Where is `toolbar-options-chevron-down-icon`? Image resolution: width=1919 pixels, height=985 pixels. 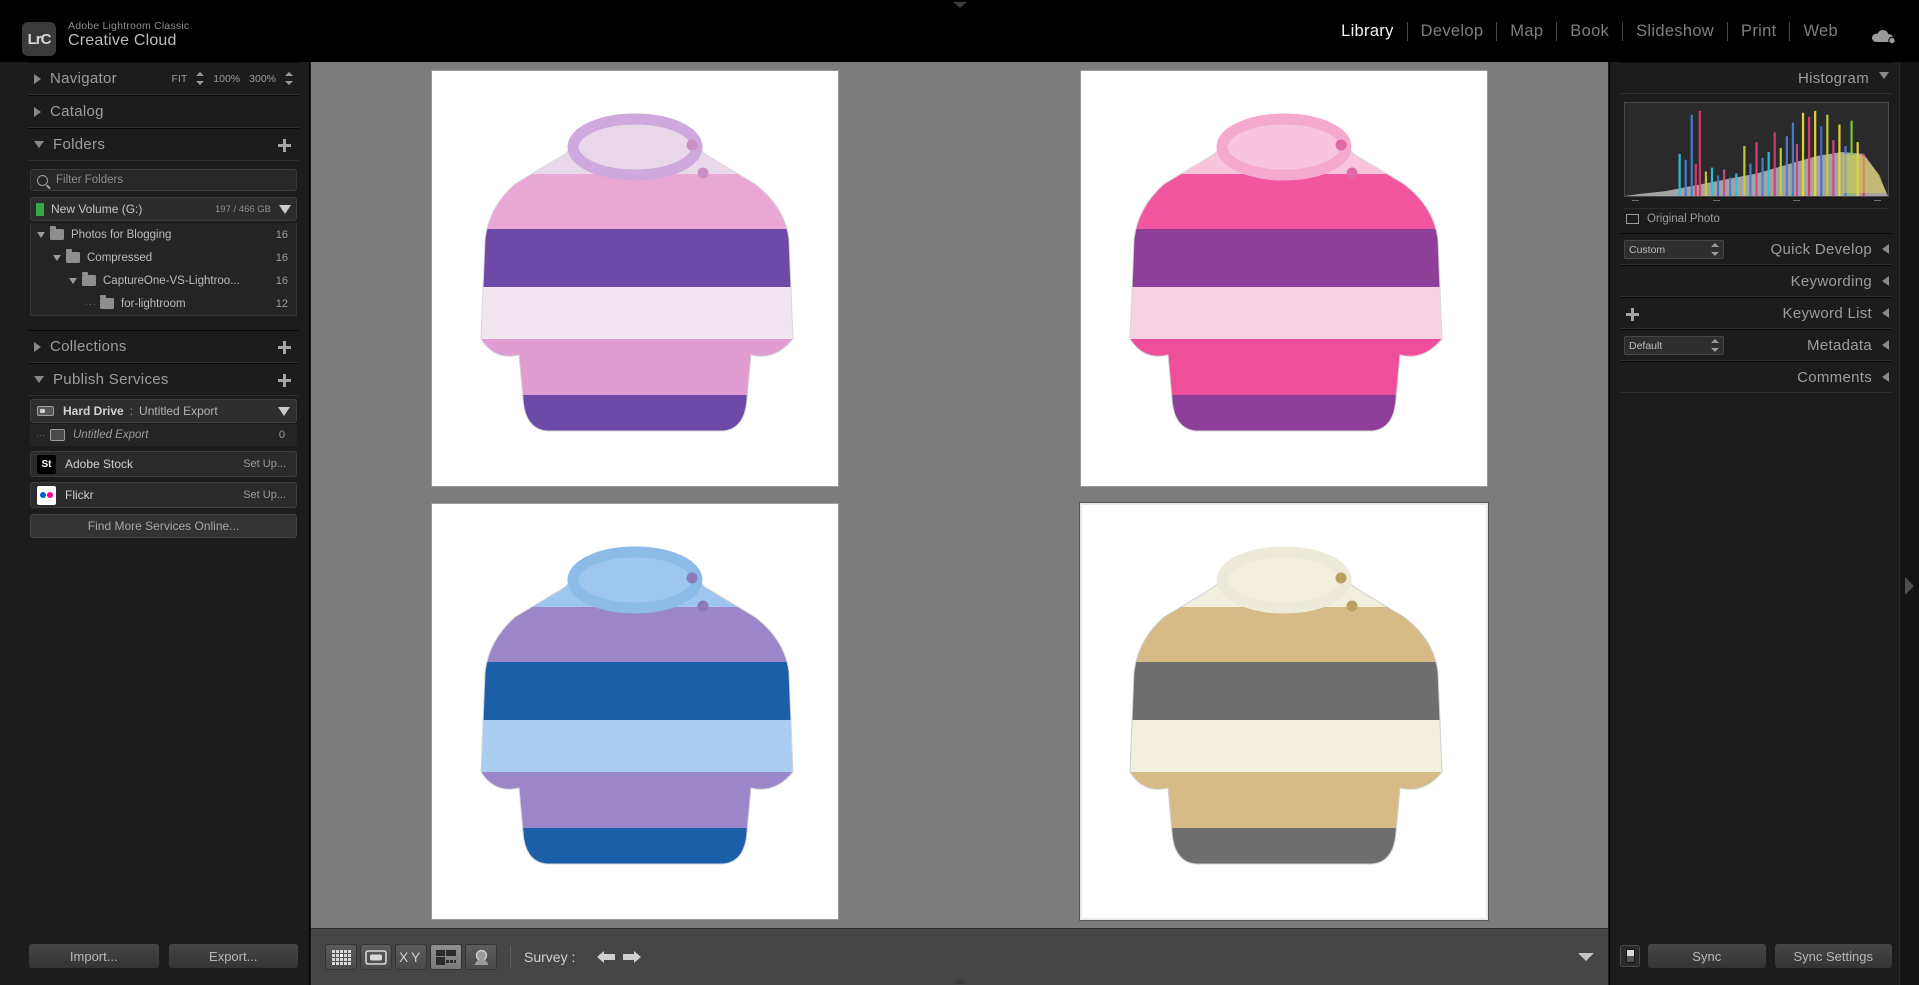 toolbar-options-chevron-down-icon is located at coordinates (1586, 957).